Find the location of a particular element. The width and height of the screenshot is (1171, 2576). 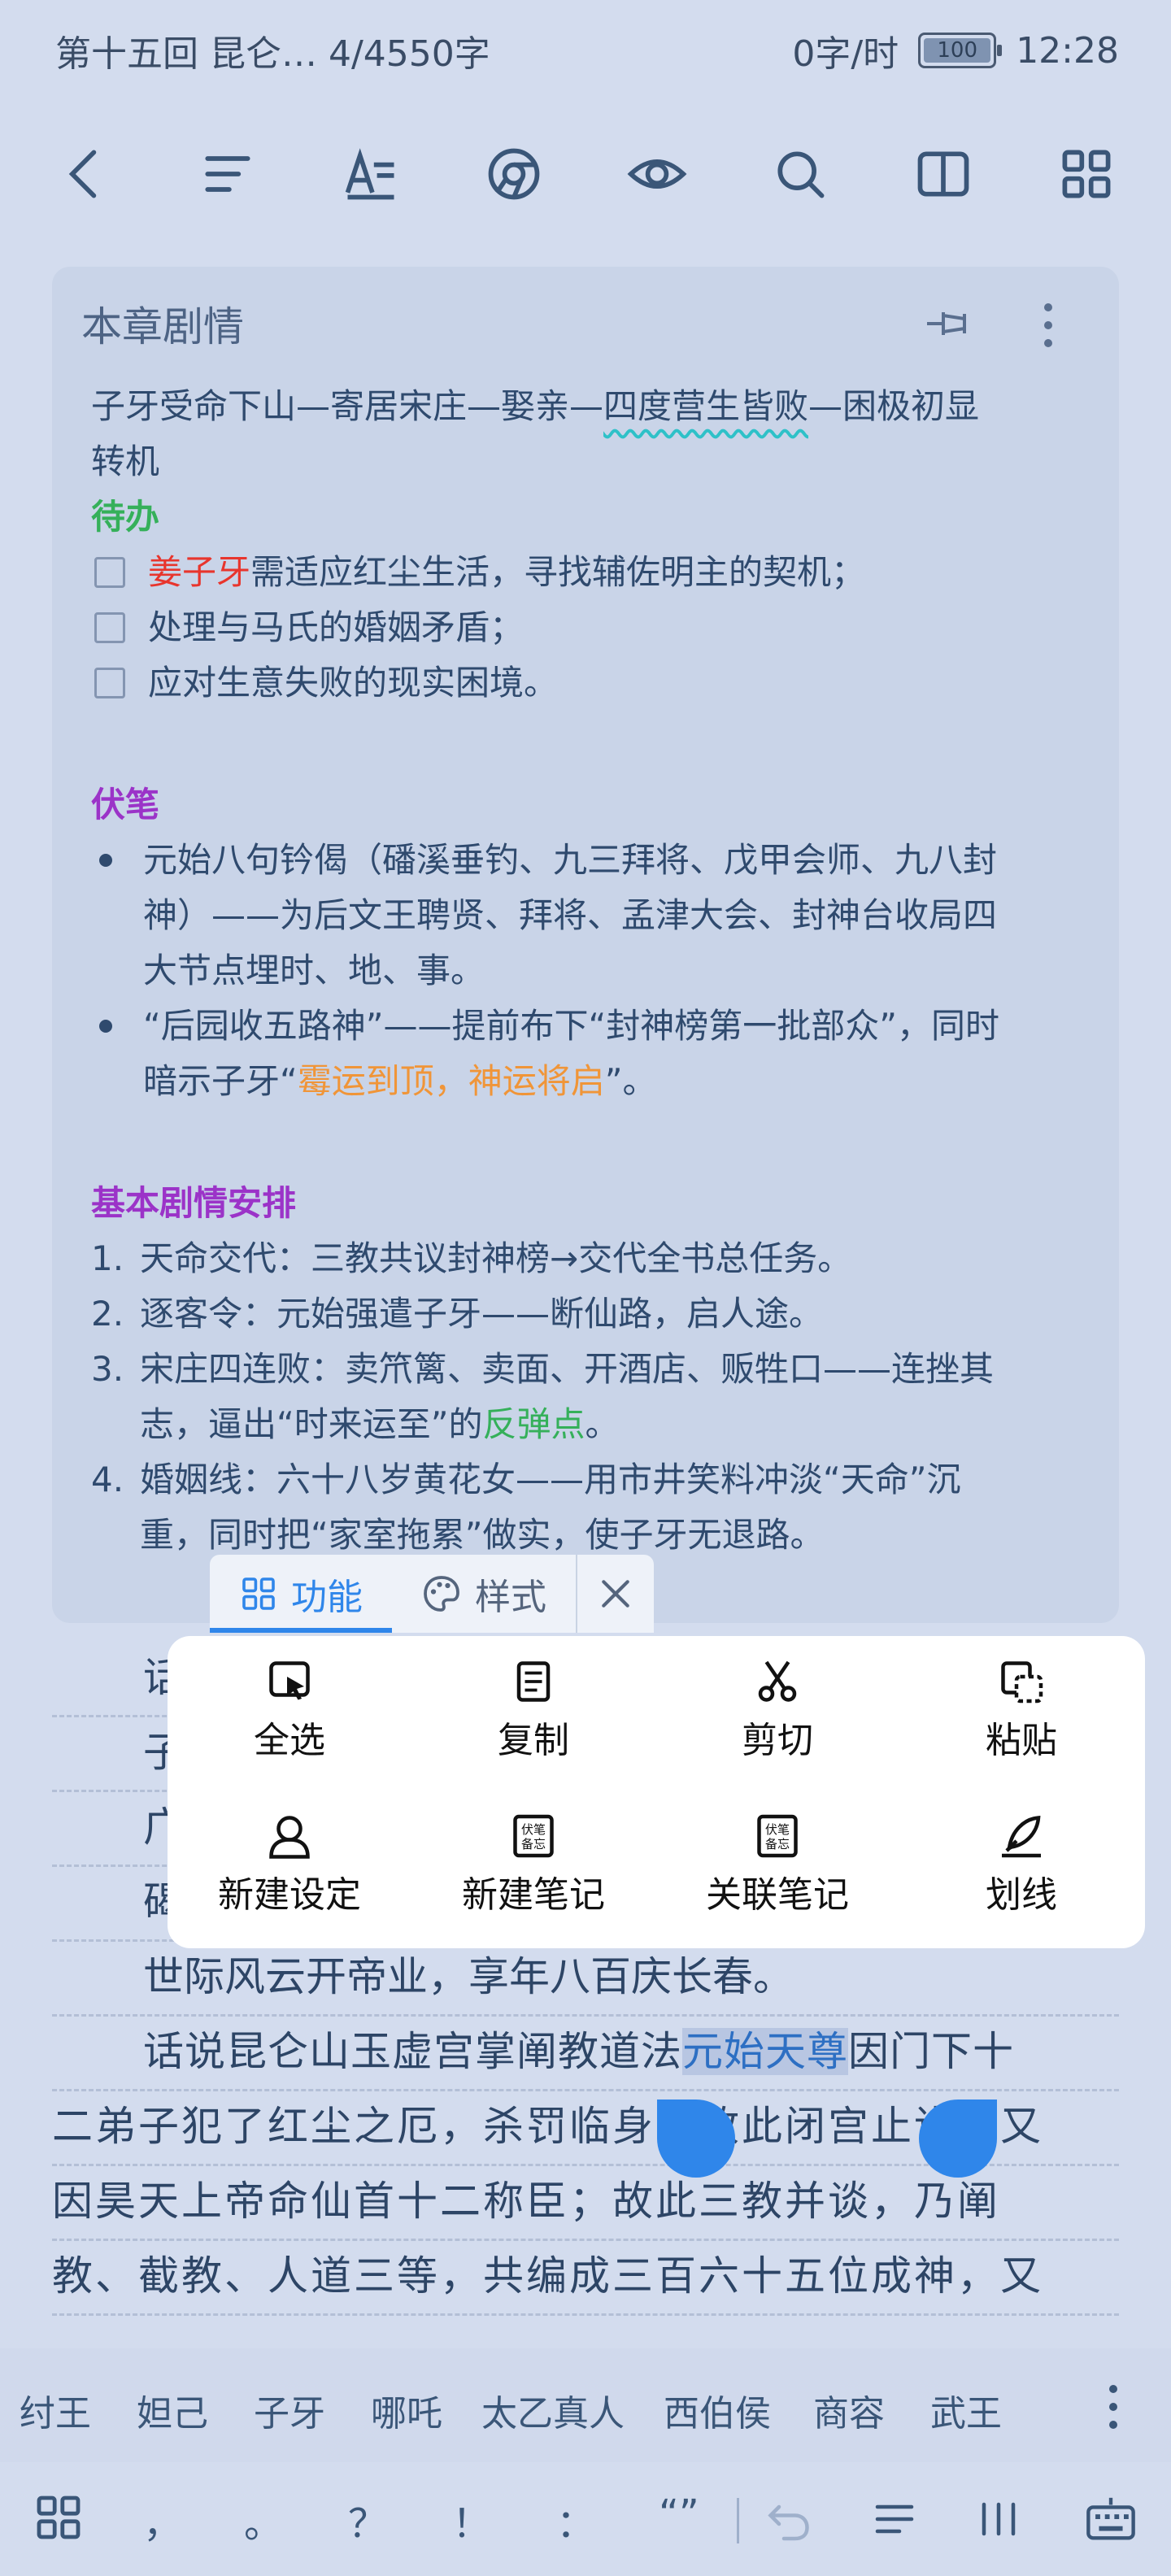

plan-item: 2. 逐客令：元始强遣子牙——断仙路，启人途。 is located at coordinates (457, 1314).